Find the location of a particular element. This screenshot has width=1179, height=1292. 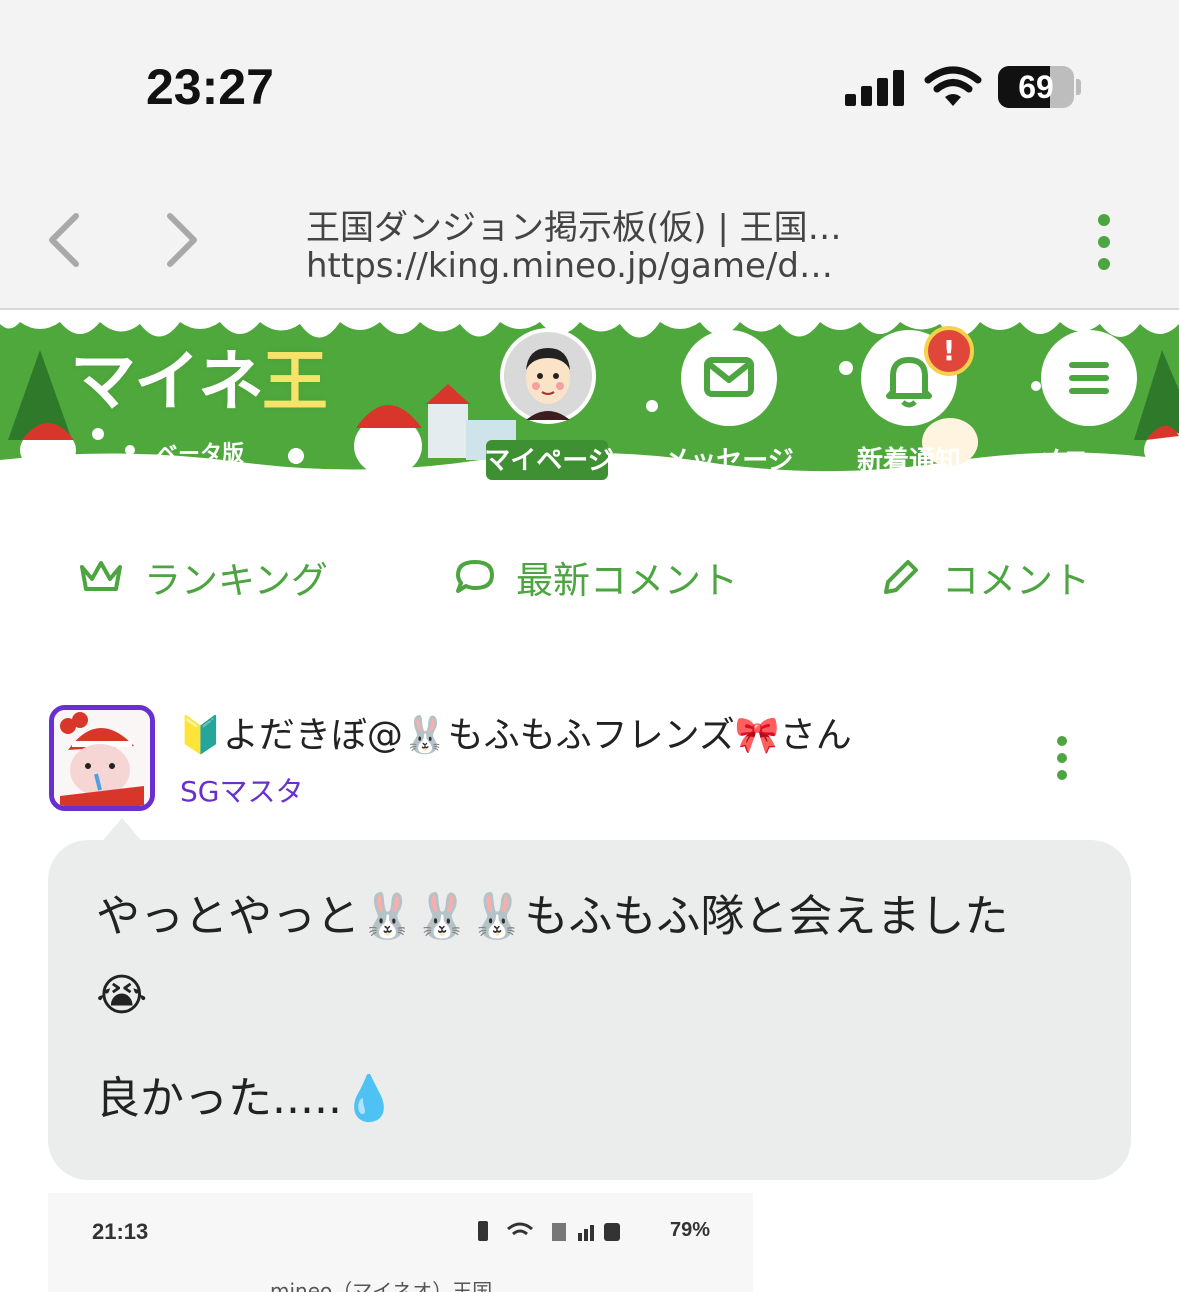

latest-comments-label: 最新コメント is located at coordinates (627, 580).